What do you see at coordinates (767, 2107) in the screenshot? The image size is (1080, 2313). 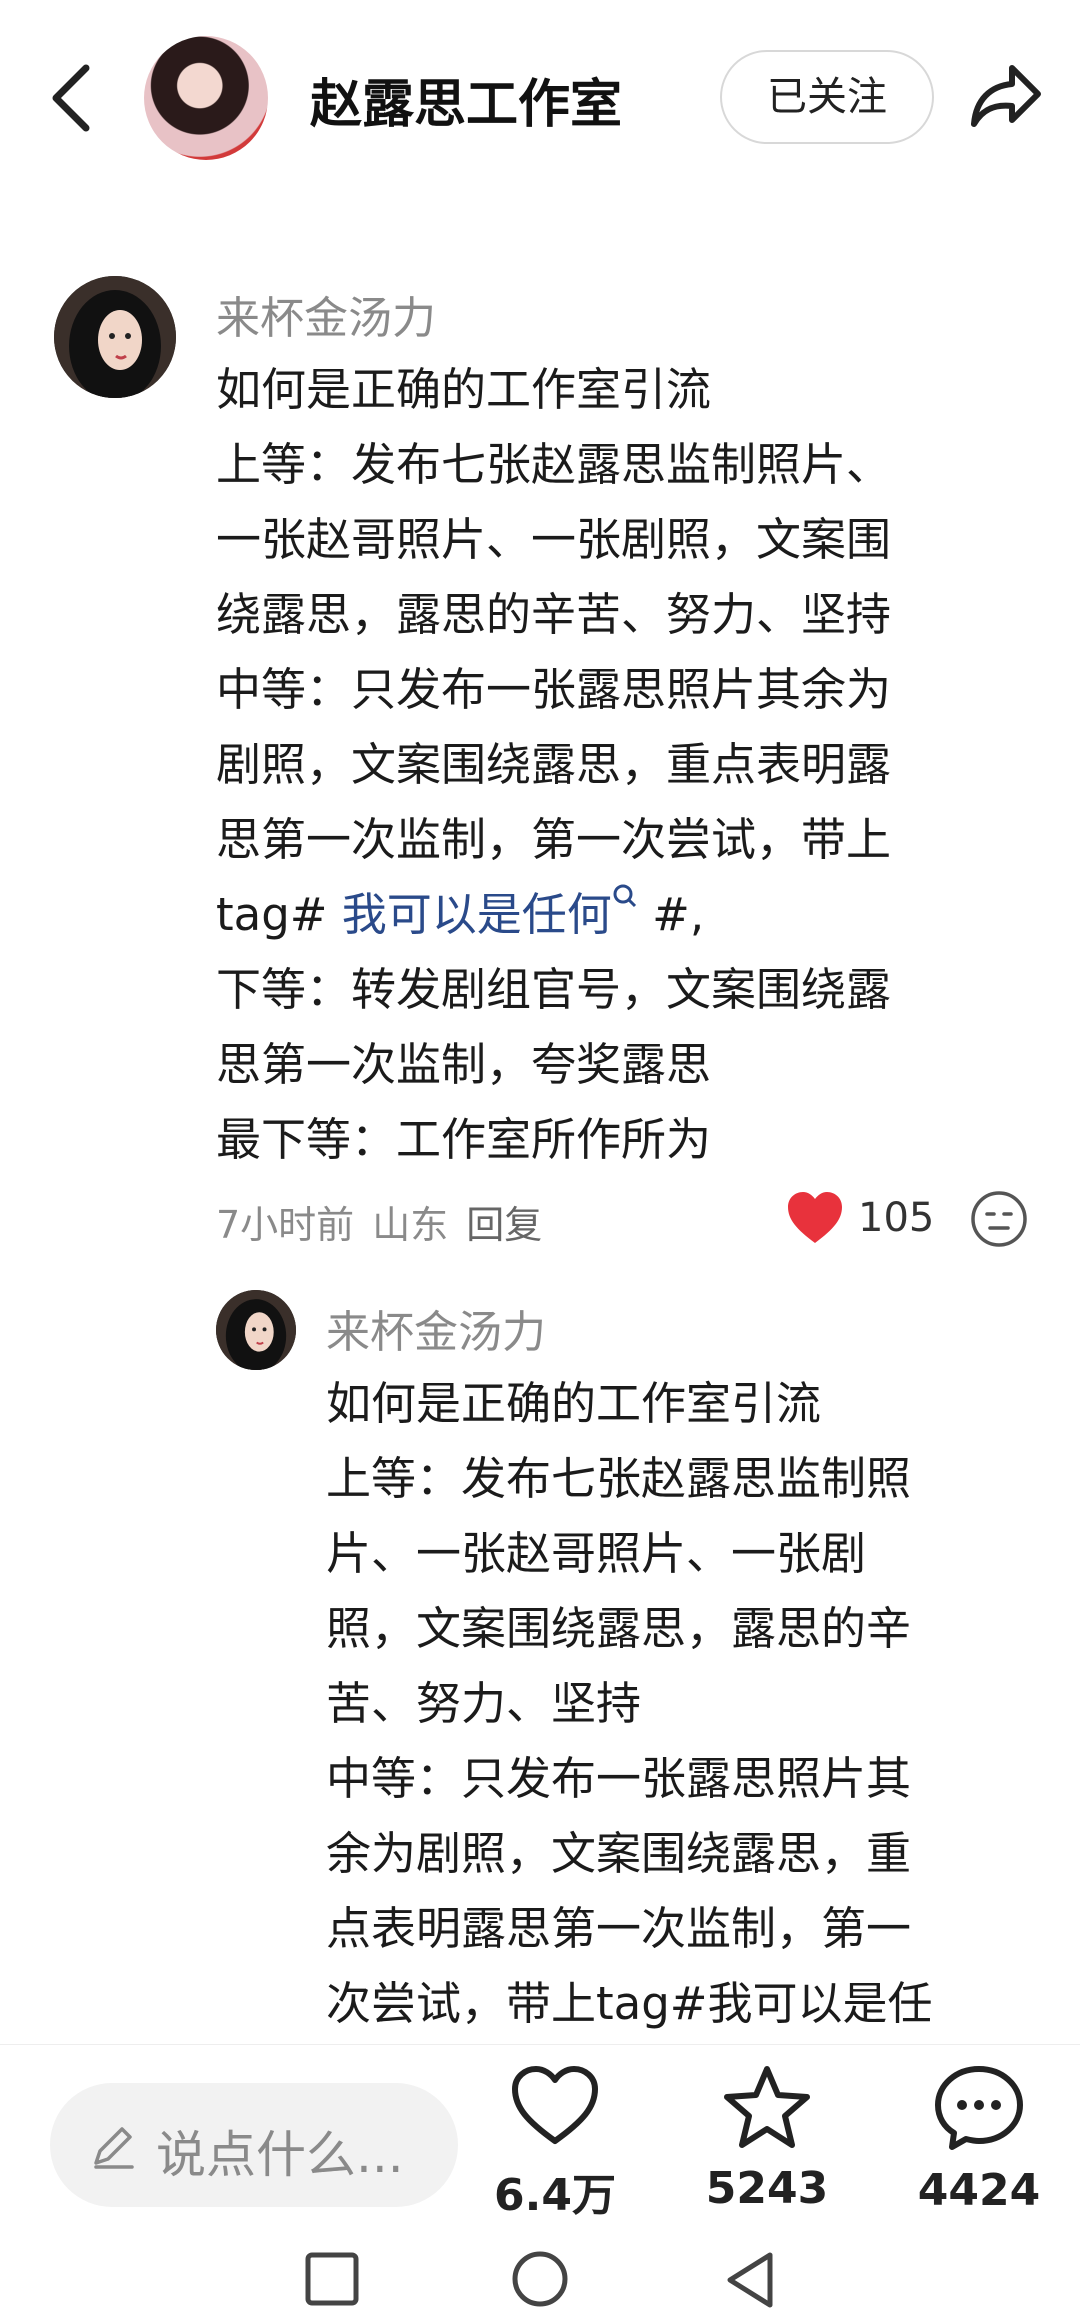 I see `star-icon` at bounding box center [767, 2107].